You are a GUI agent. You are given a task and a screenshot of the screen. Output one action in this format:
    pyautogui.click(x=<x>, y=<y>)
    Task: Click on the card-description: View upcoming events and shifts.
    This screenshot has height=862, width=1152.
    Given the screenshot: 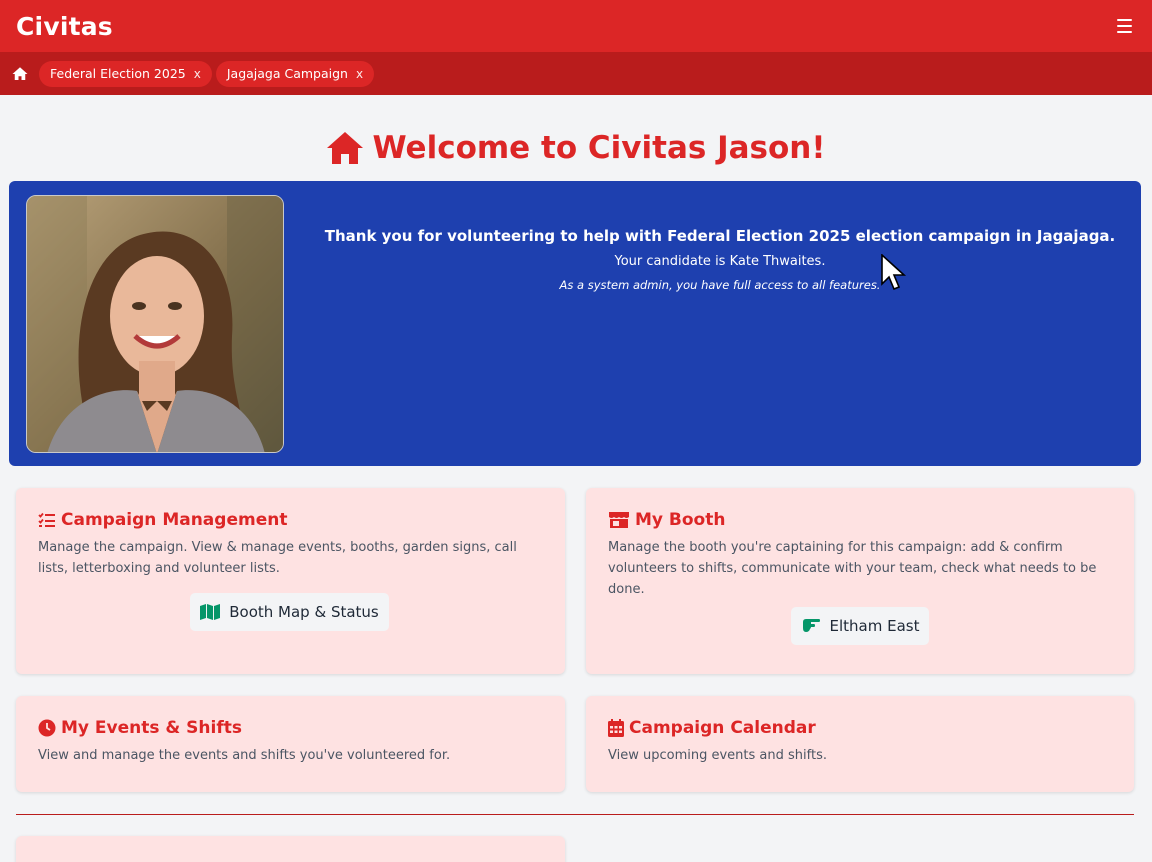 What is the action you would take?
    pyautogui.click(x=717, y=755)
    